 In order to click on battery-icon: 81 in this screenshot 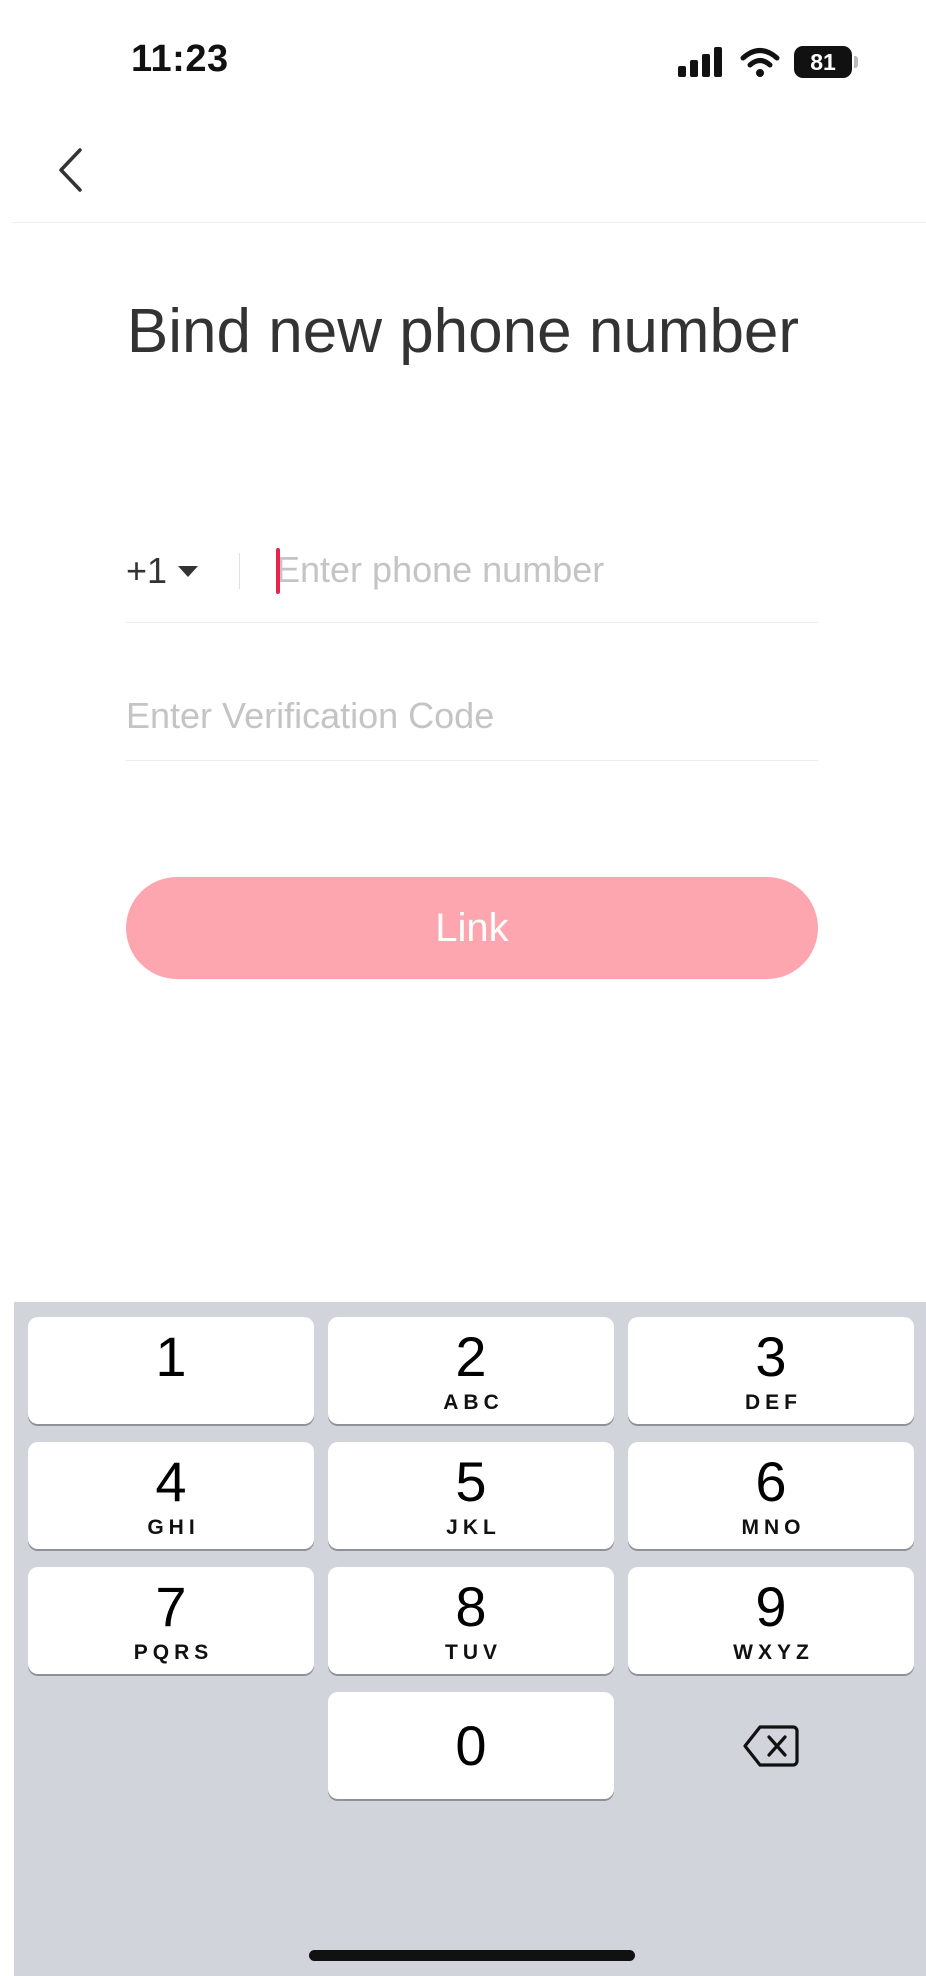, I will do `click(826, 62)`.